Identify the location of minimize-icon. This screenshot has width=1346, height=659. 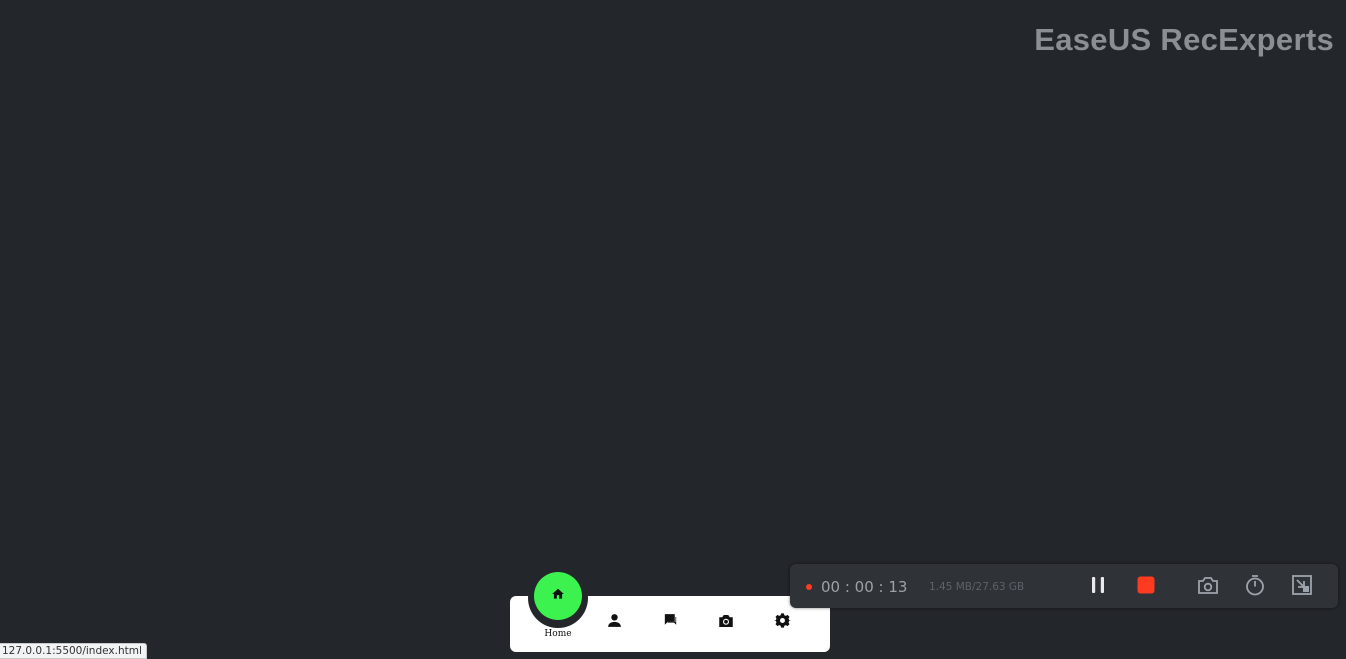
(1302, 587).